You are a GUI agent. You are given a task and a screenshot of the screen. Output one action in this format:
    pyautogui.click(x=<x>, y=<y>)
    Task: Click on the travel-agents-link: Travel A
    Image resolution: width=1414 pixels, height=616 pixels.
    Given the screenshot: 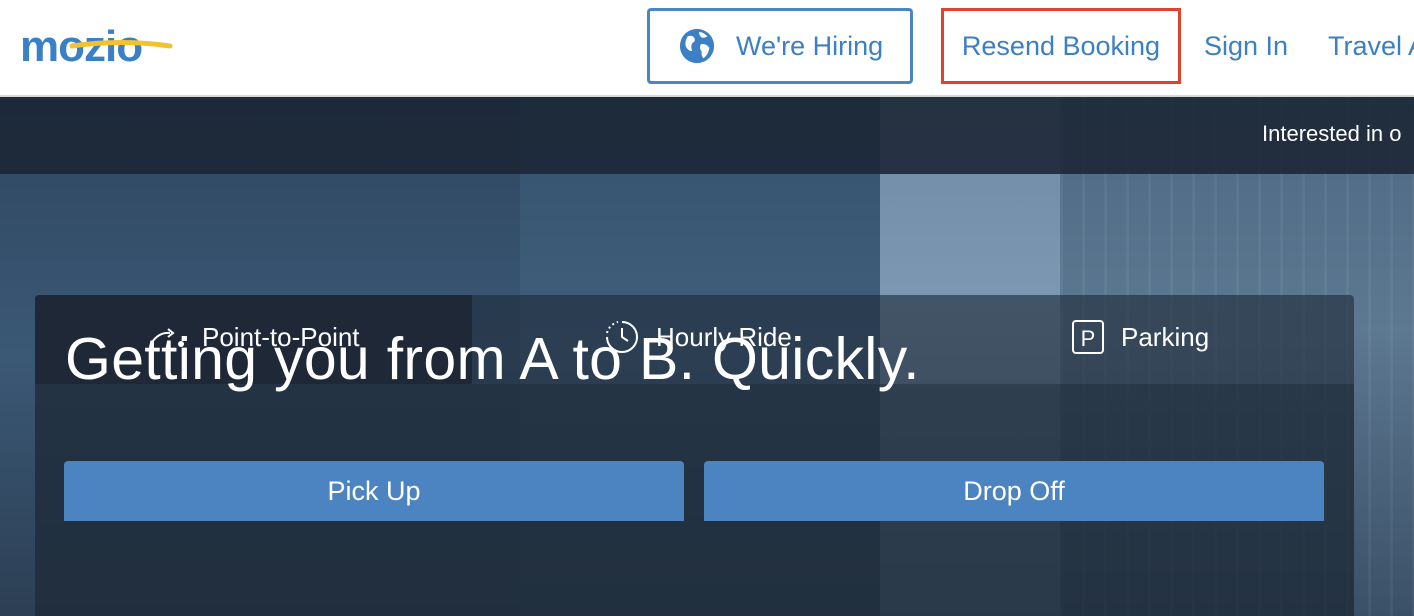 What is the action you would take?
    pyautogui.click(x=1371, y=46)
    